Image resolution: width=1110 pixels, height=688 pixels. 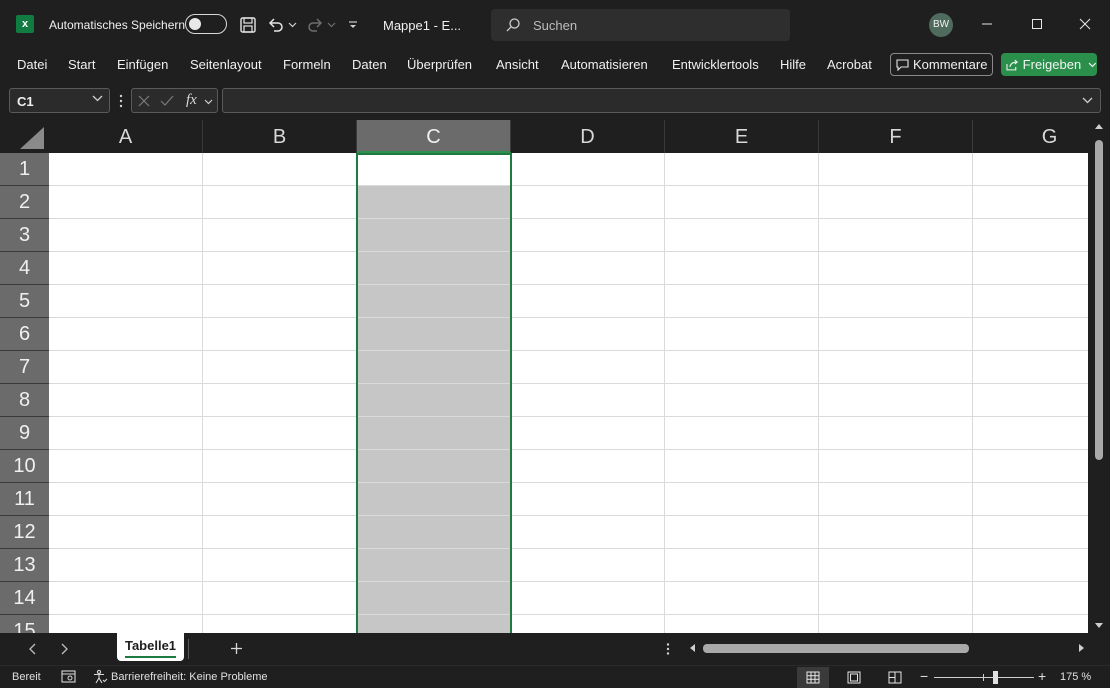 I want to click on redo-icon, so click(x=315, y=25).